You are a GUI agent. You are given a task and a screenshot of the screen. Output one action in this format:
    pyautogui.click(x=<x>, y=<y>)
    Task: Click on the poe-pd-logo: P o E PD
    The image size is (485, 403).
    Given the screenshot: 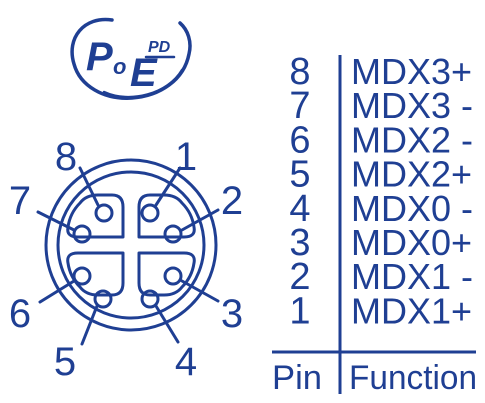 What is the action you would take?
    pyautogui.click(x=131, y=58)
    